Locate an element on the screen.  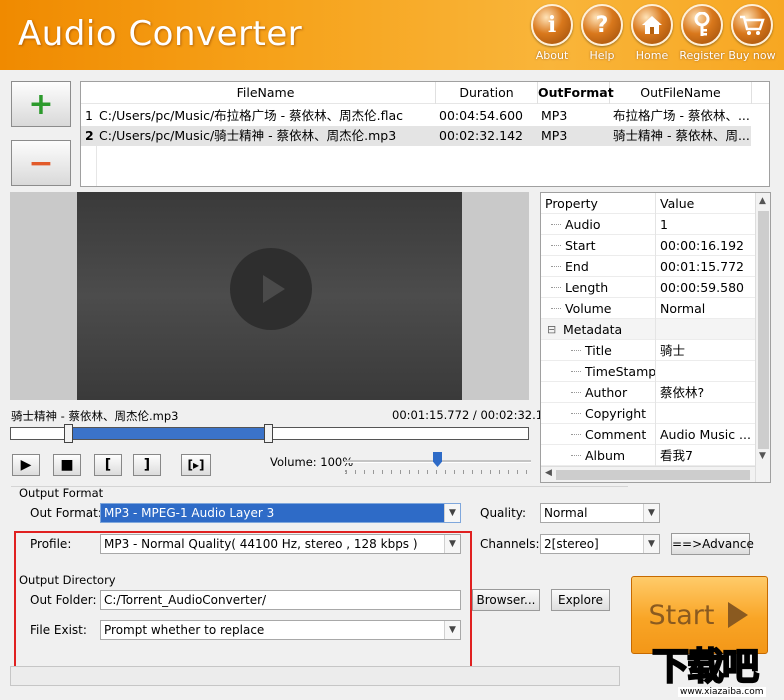
scroll-left-icon: ◀ is located at coordinates (548, 473).